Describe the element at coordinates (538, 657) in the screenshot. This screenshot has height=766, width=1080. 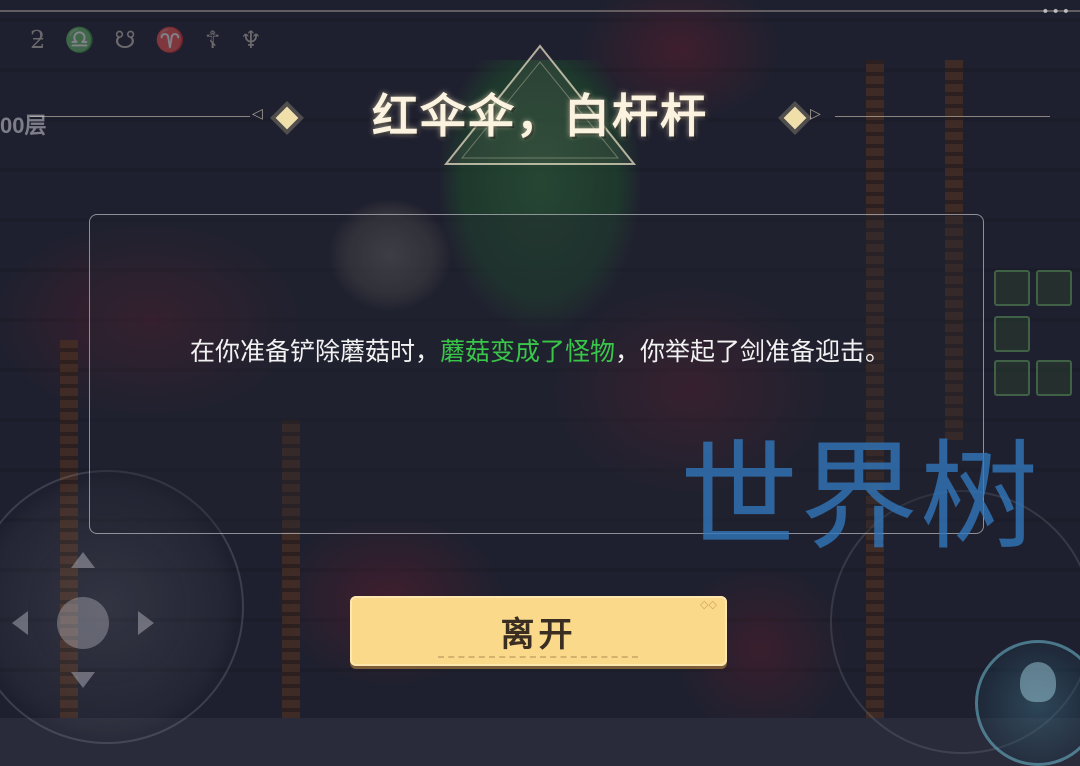
I see `leave-button-underline` at that location.